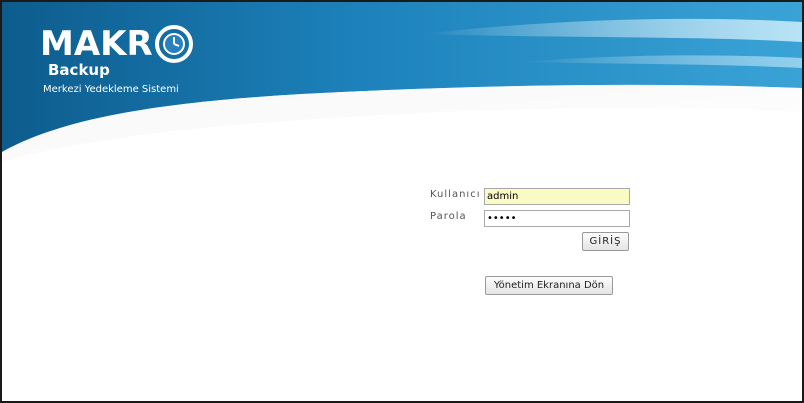 Image resolution: width=804 pixels, height=403 pixels. I want to click on logo: MAKR Backup Merkezi Yedekleme Sistemi, so click(130, 64).